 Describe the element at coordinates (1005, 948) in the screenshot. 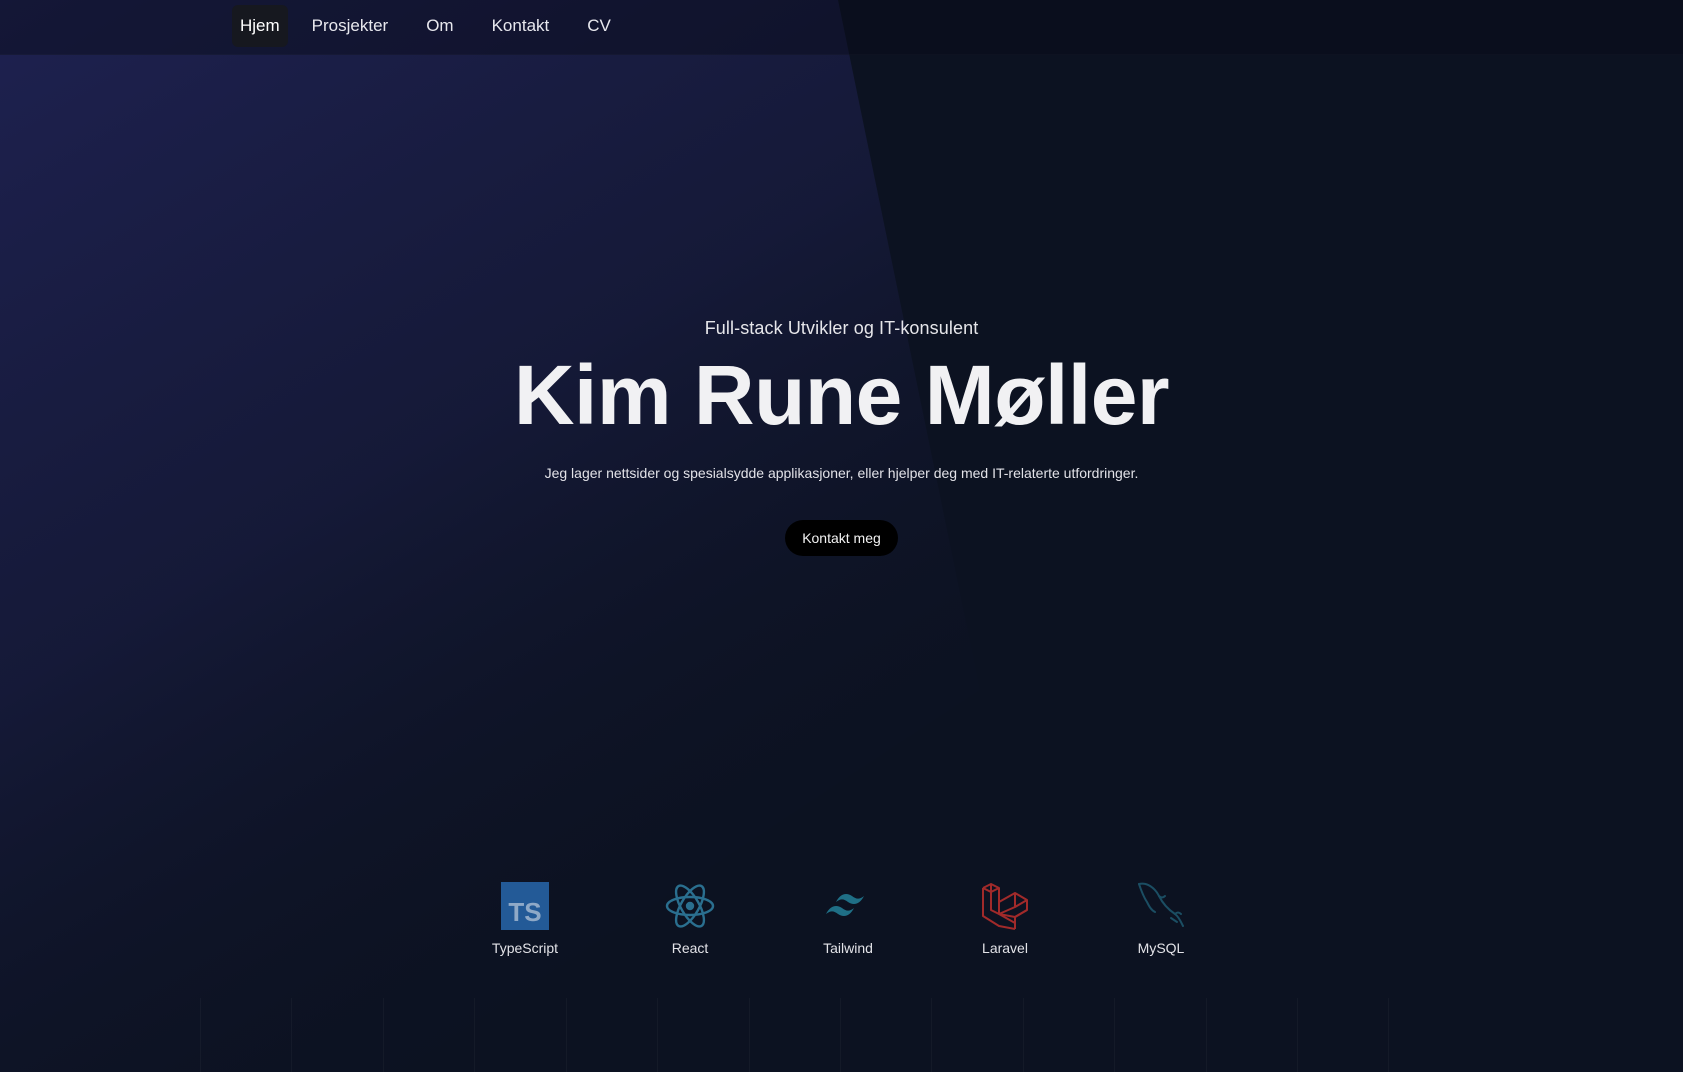

I see `tech-label: Laravel` at that location.